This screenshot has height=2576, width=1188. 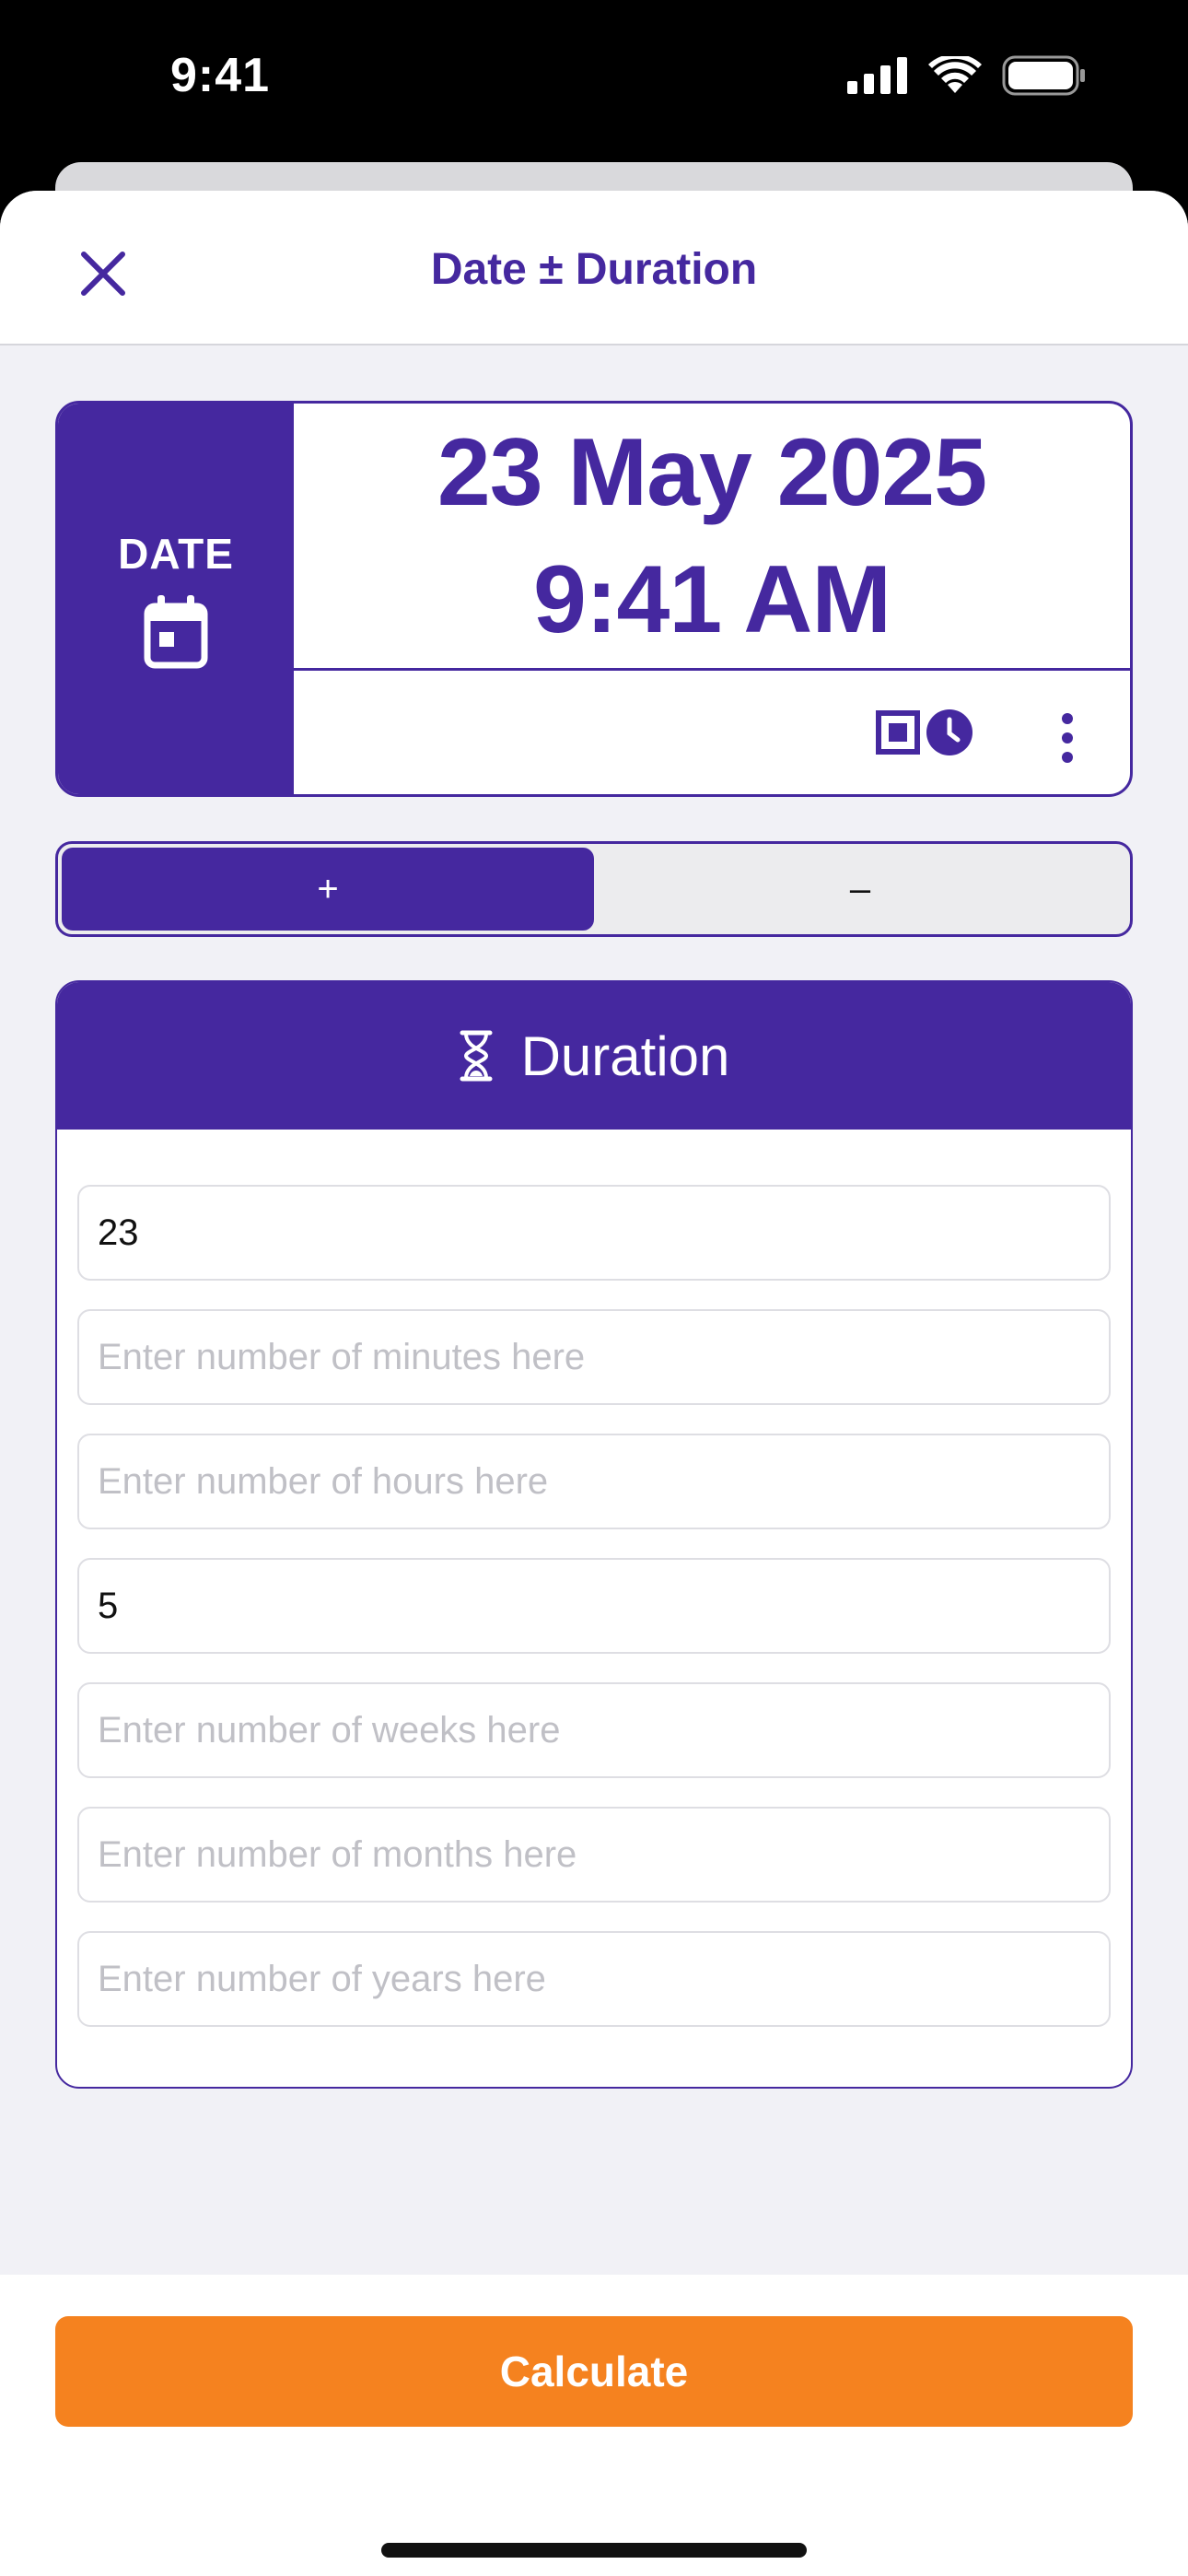 I want to click on add-segment: +, so click(x=328, y=889).